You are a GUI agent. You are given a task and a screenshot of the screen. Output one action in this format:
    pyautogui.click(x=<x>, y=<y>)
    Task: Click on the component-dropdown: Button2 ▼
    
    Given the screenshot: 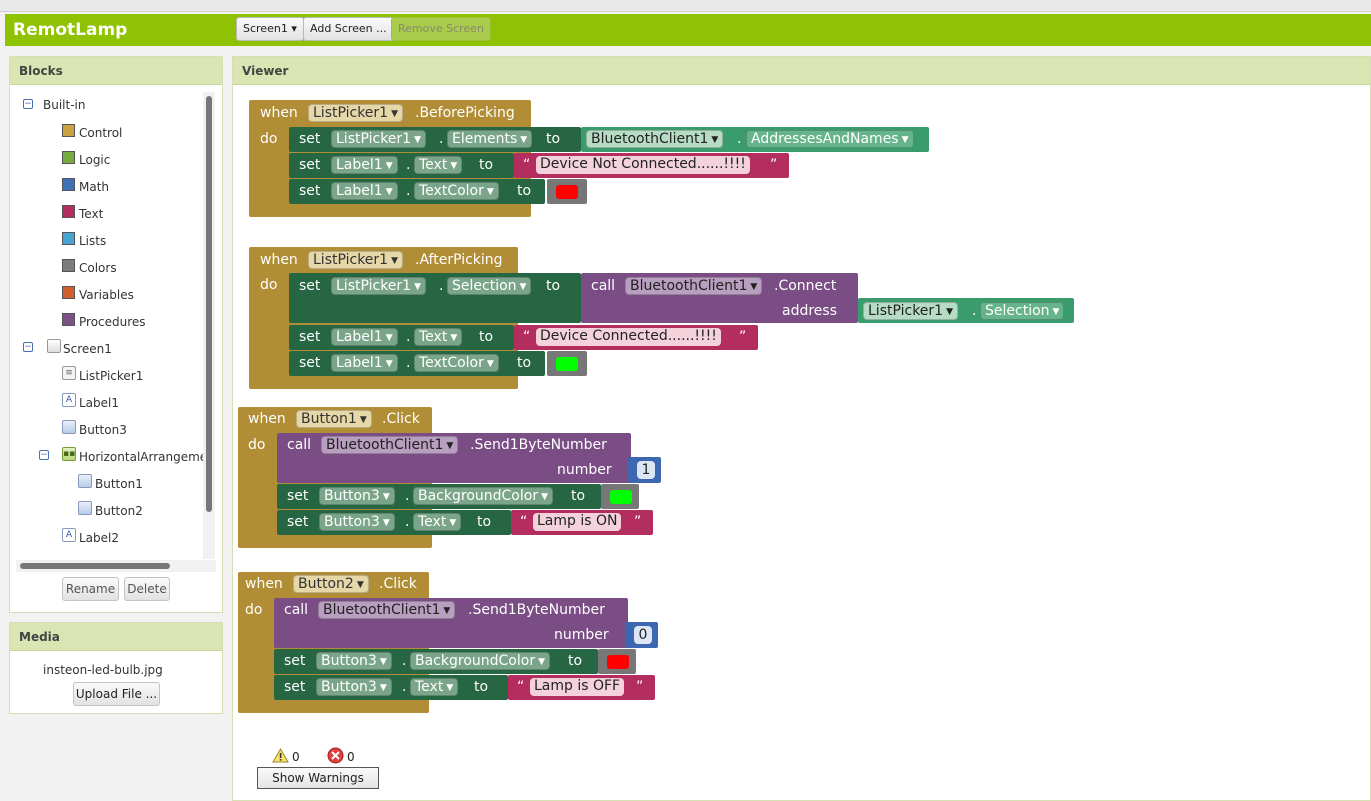 What is the action you would take?
    pyautogui.click(x=331, y=584)
    